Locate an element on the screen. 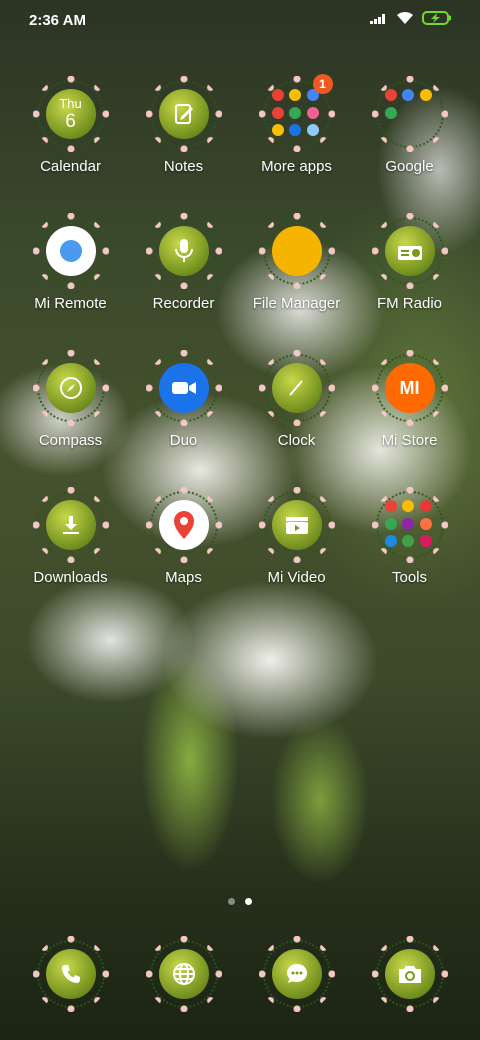 The height and width of the screenshot is (1040, 480). app-label: Notes is located at coordinates (183, 166).